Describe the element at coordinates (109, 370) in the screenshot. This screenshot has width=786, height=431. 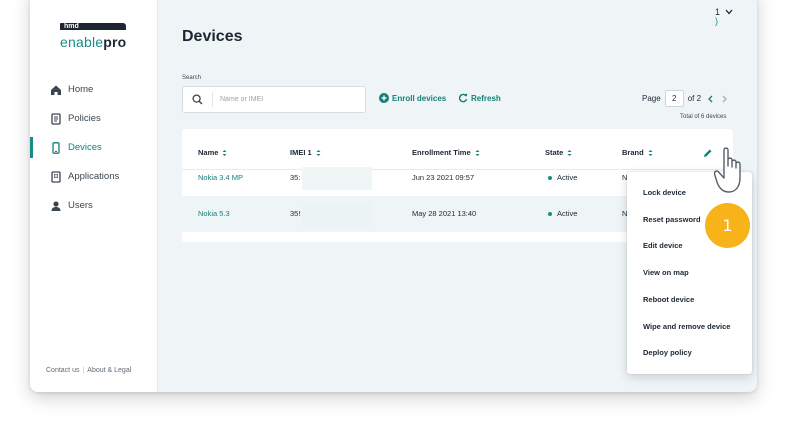
I see `legal-link: About & Legal` at that location.